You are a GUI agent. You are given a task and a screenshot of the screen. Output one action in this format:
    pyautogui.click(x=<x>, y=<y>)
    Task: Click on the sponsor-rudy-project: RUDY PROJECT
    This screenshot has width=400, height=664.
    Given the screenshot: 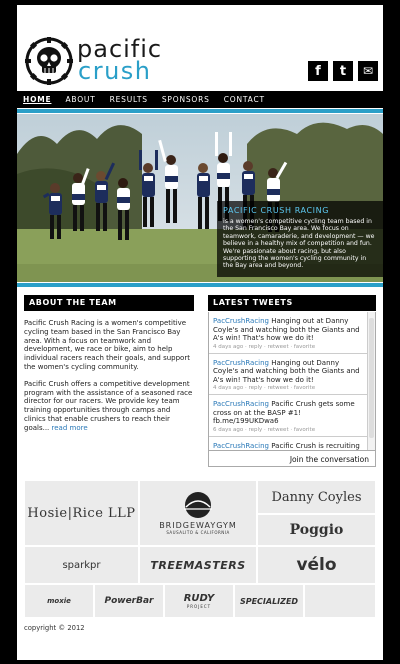 What is the action you would take?
    pyautogui.click(x=199, y=601)
    